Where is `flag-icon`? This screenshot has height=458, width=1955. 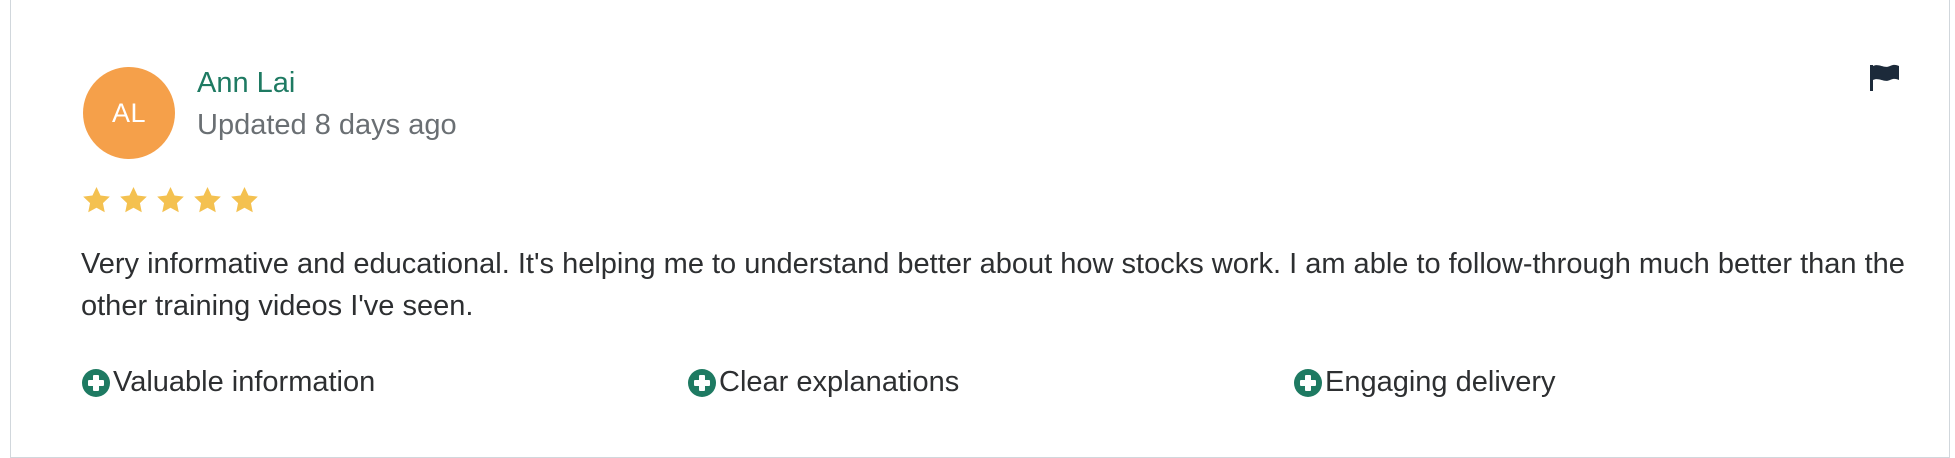
flag-icon is located at coordinates (1885, 78).